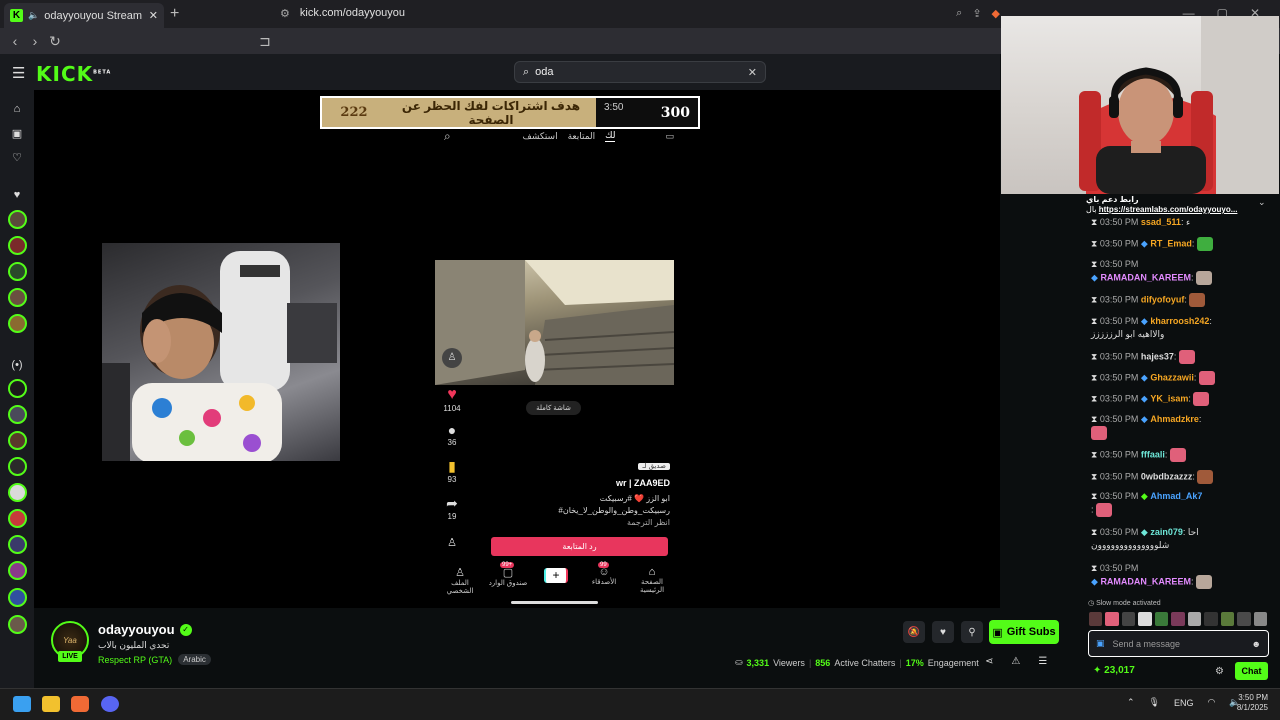 Image resolution: width=1280 pixels, height=720 pixels. What do you see at coordinates (943, 632) in the screenshot?
I see `follow-button: ♥` at bounding box center [943, 632].